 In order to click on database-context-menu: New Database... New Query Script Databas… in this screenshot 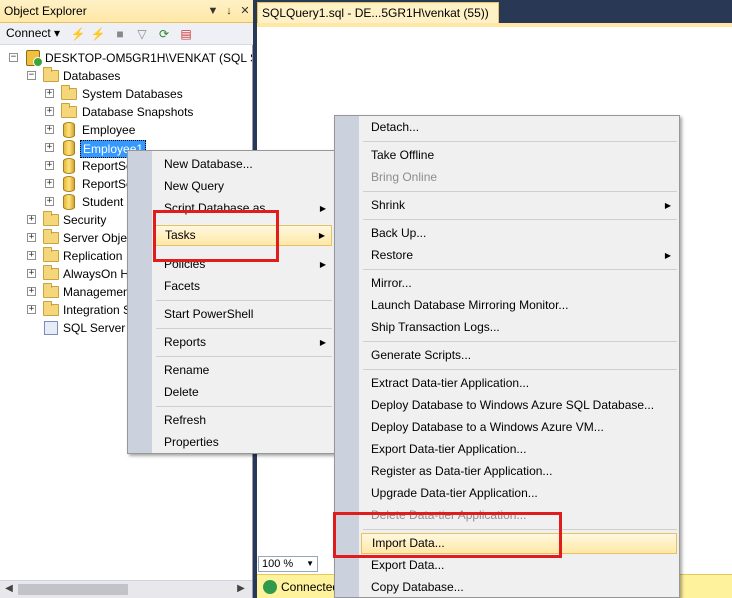, I will do `click(231, 302)`.